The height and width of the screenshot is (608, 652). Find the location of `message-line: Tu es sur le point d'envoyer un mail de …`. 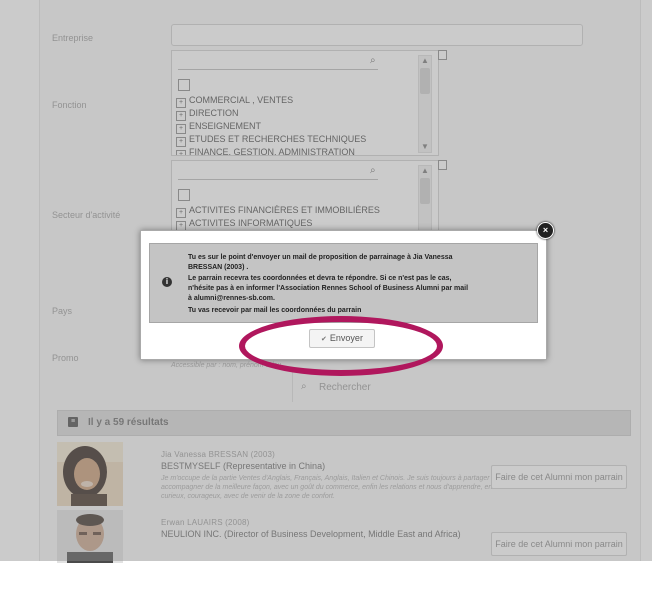

message-line: Tu es sur le point d'envoyer un mail de … is located at coordinates (320, 257).